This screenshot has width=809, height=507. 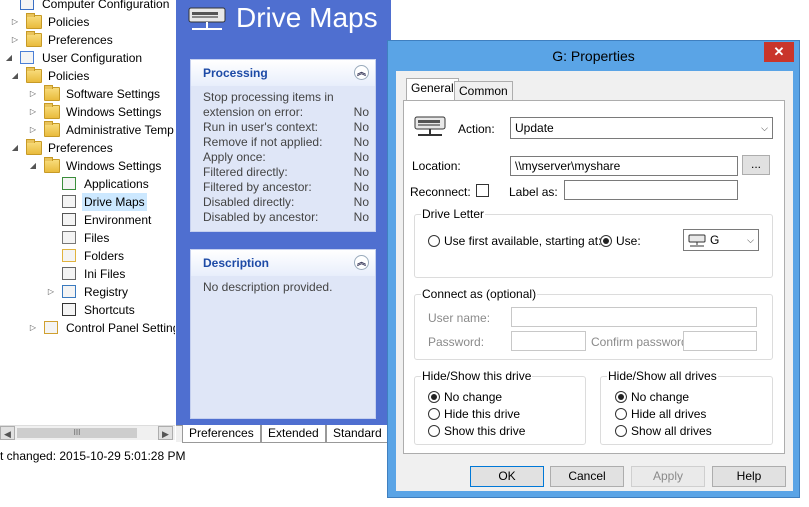 I want to click on processing-header: Processing ︽, so click(x=283, y=73).